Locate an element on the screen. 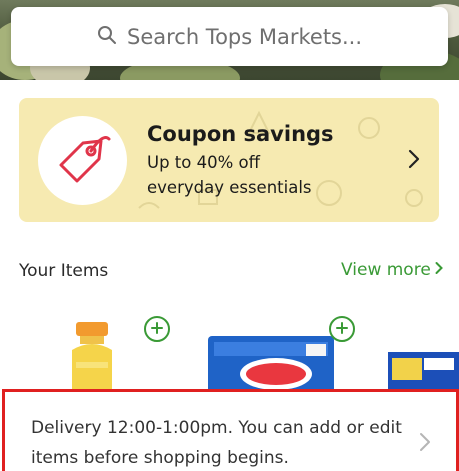 The width and height of the screenshot is (459, 471). coupon-subtitle-1: Up to 40% off is located at coordinates (203, 162).